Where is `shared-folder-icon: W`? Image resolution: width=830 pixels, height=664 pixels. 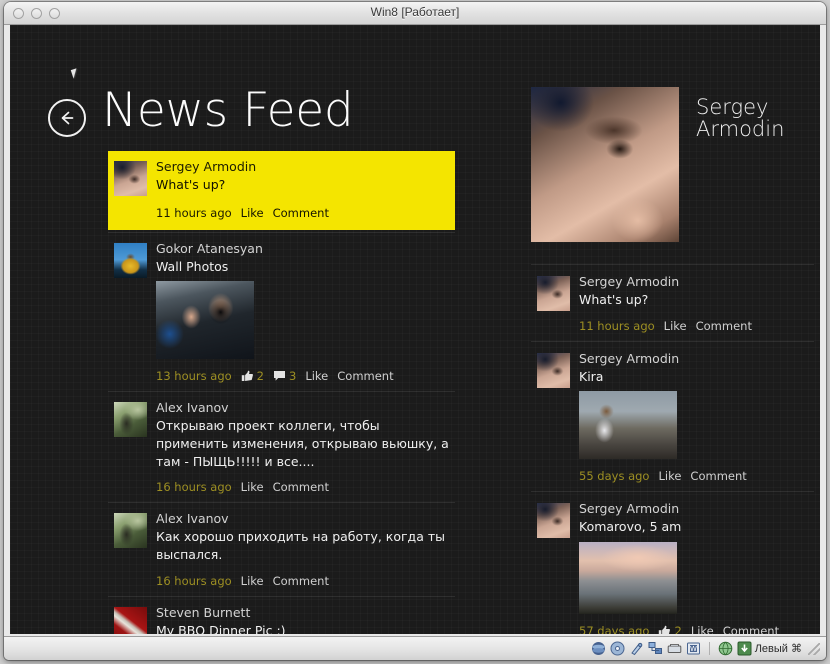
shared-folder-icon: W is located at coordinates (693, 648).